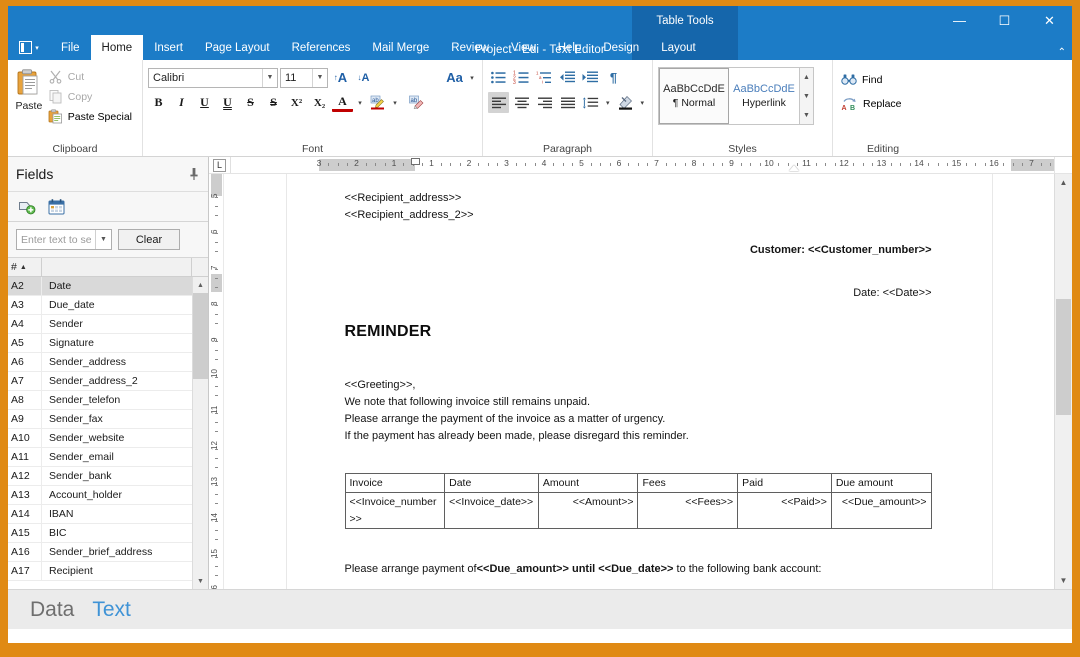 This screenshot has height=657, width=1080. Describe the element at coordinates (590, 102) in the screenshot. I see `line-spacing-button` at that location.